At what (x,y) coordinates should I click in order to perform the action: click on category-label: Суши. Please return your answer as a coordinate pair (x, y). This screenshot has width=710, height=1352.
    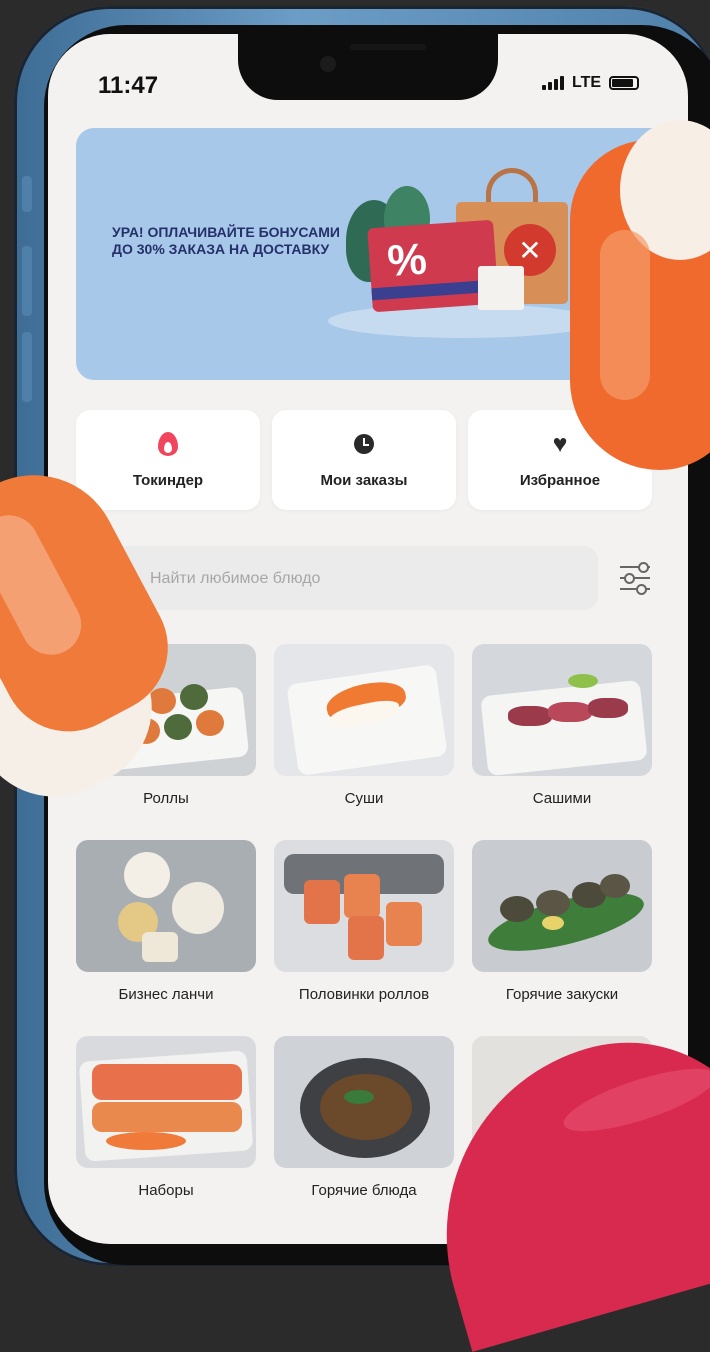
    Looking at the image, I should click on (364, 798).